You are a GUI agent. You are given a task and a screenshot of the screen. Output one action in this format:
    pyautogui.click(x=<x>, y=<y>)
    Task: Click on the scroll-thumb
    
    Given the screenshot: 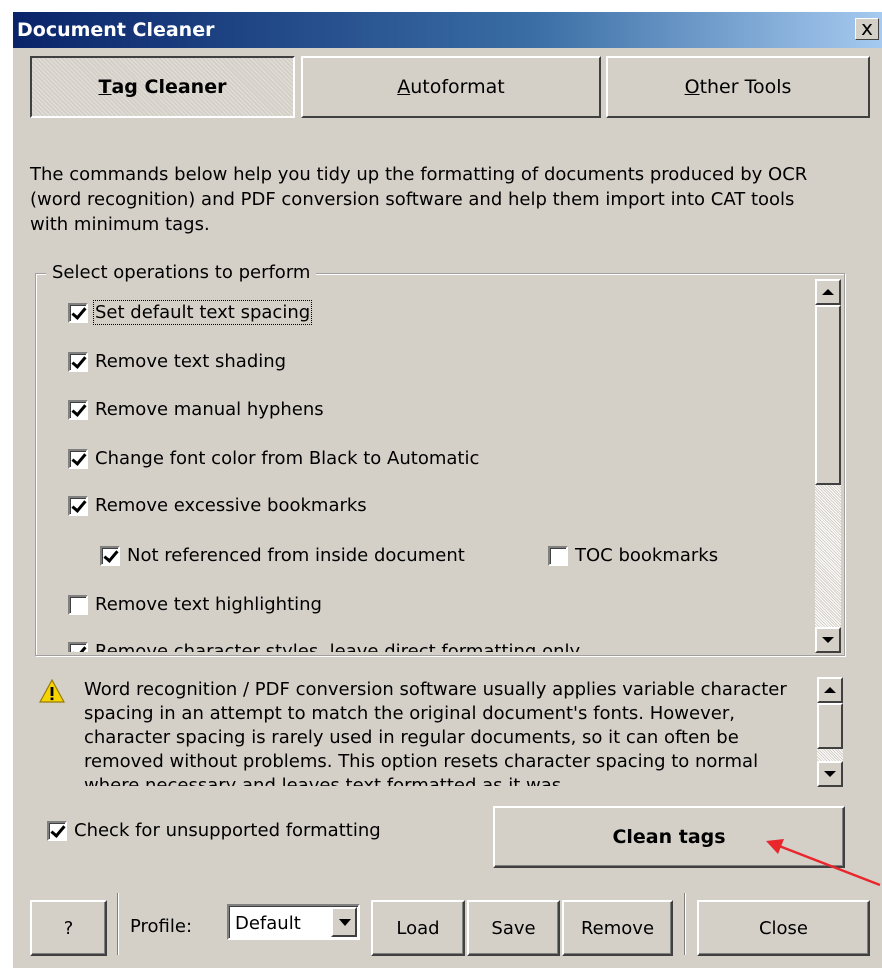 What is the action you would take?
    pyautogui.click(x=828, y=395)
    